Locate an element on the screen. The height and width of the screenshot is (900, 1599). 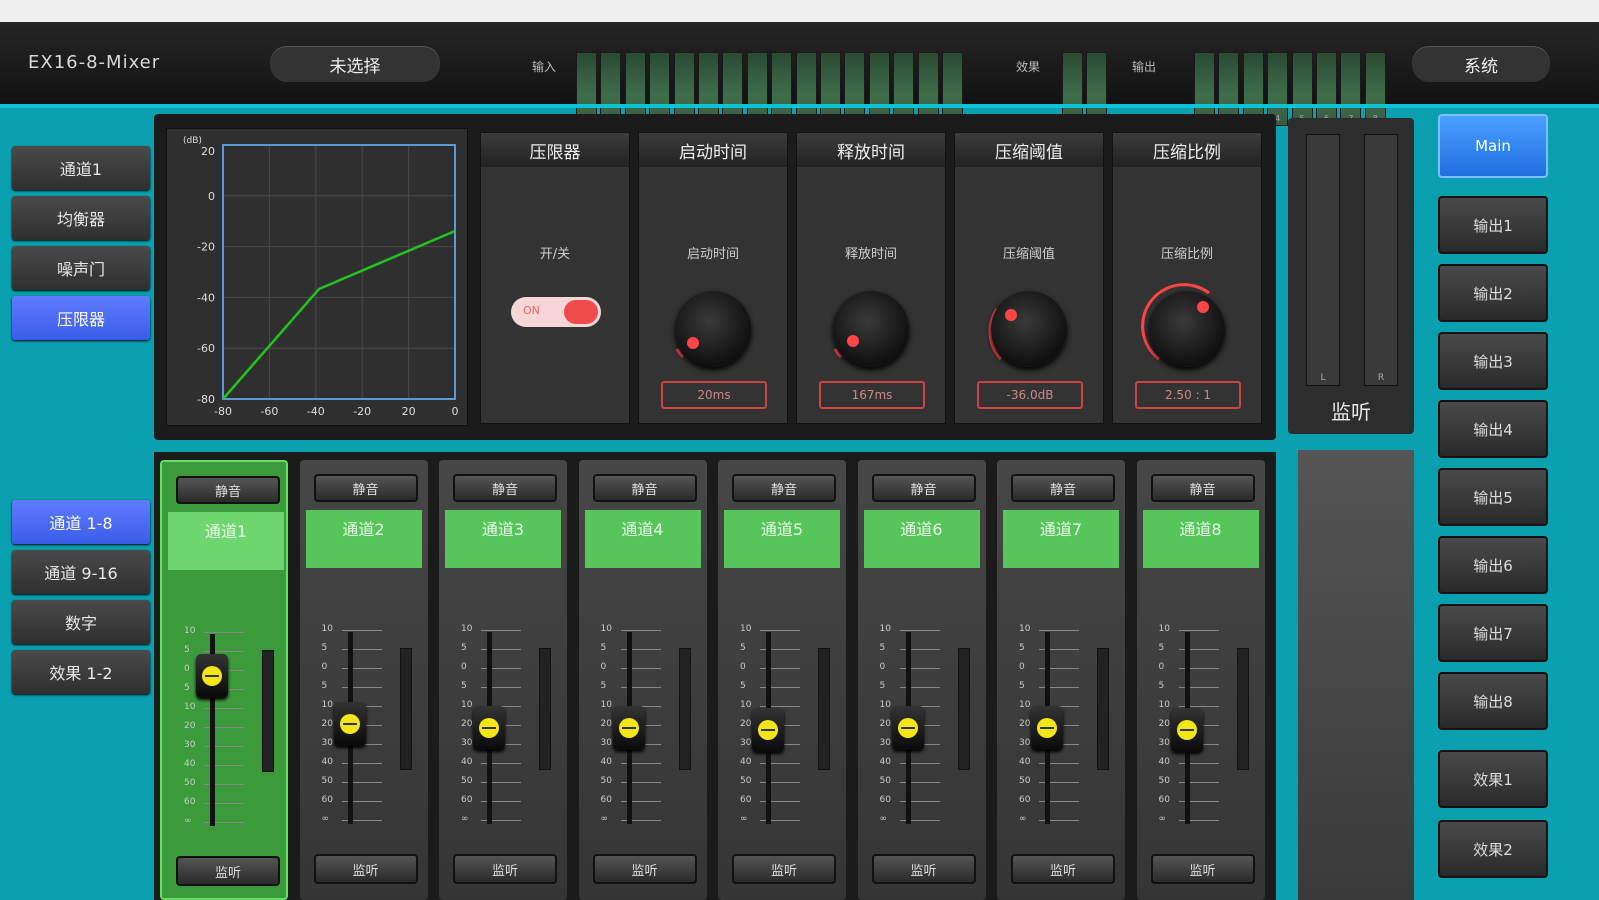
scale-label: 50 is located at coordinates (1164, 781).